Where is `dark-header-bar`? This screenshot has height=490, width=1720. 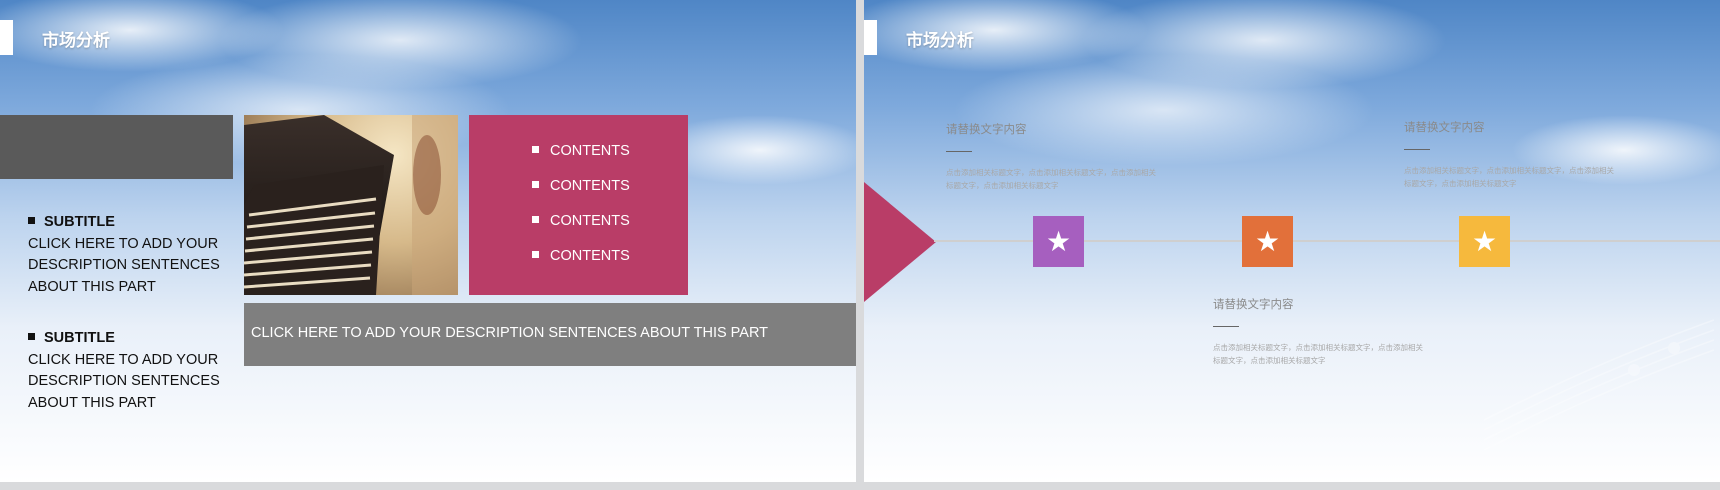
dark-header-bar is located at coordinates (116, 147).